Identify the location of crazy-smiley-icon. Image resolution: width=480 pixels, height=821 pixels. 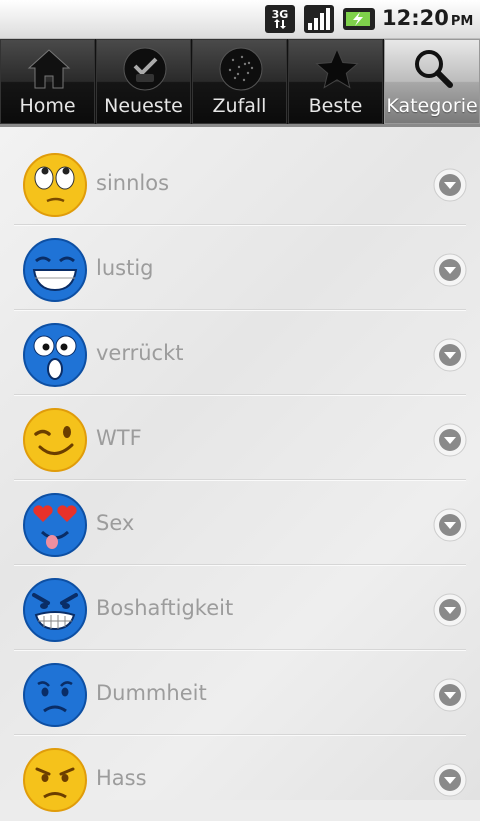
(55, 355).